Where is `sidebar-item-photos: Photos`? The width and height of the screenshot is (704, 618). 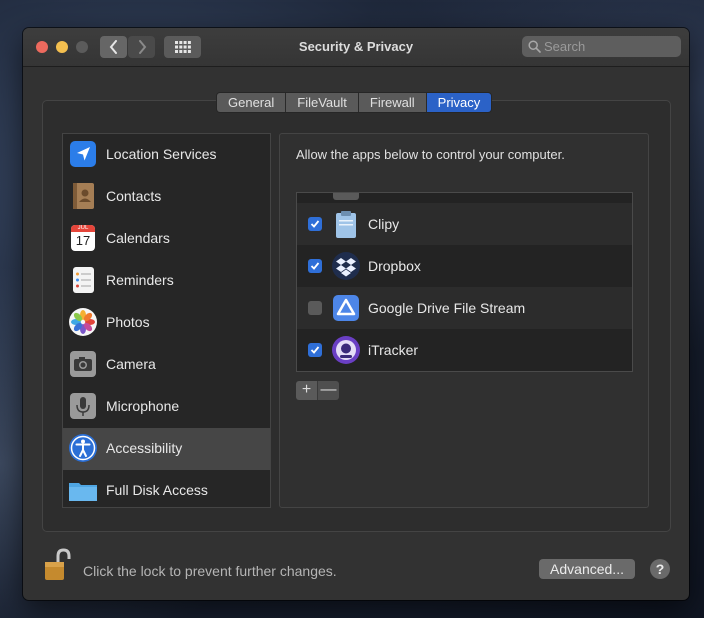 sidebar-item-photos: Photos is located at coordinates (166, 323).